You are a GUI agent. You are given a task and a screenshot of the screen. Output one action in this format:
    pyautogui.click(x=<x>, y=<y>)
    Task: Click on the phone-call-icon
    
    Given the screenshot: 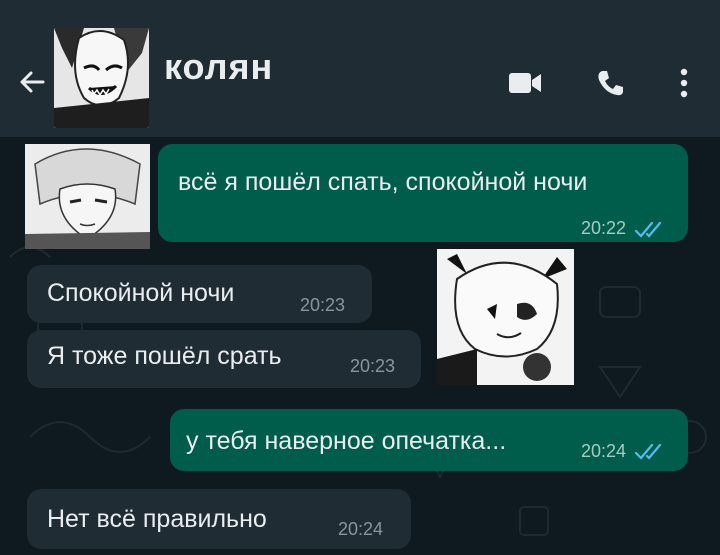 What is the action you would take?
    pyautogui.click(x=610, y=83)
    